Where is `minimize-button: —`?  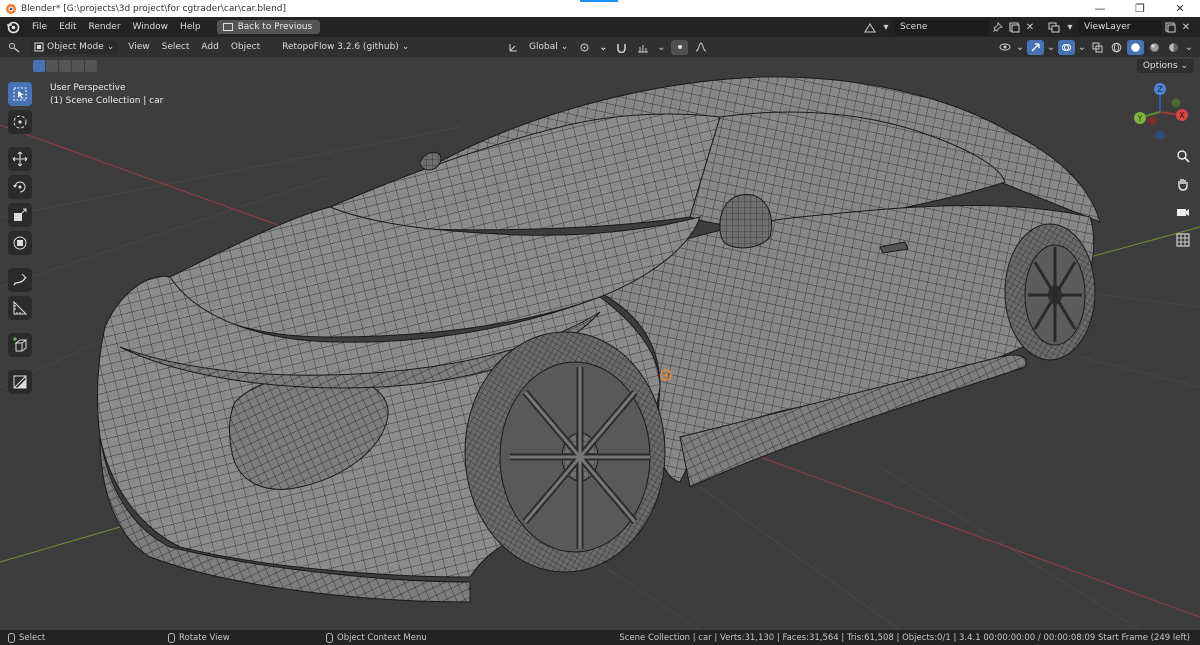
minimize-button: — is located at coordinates (1100, 8).